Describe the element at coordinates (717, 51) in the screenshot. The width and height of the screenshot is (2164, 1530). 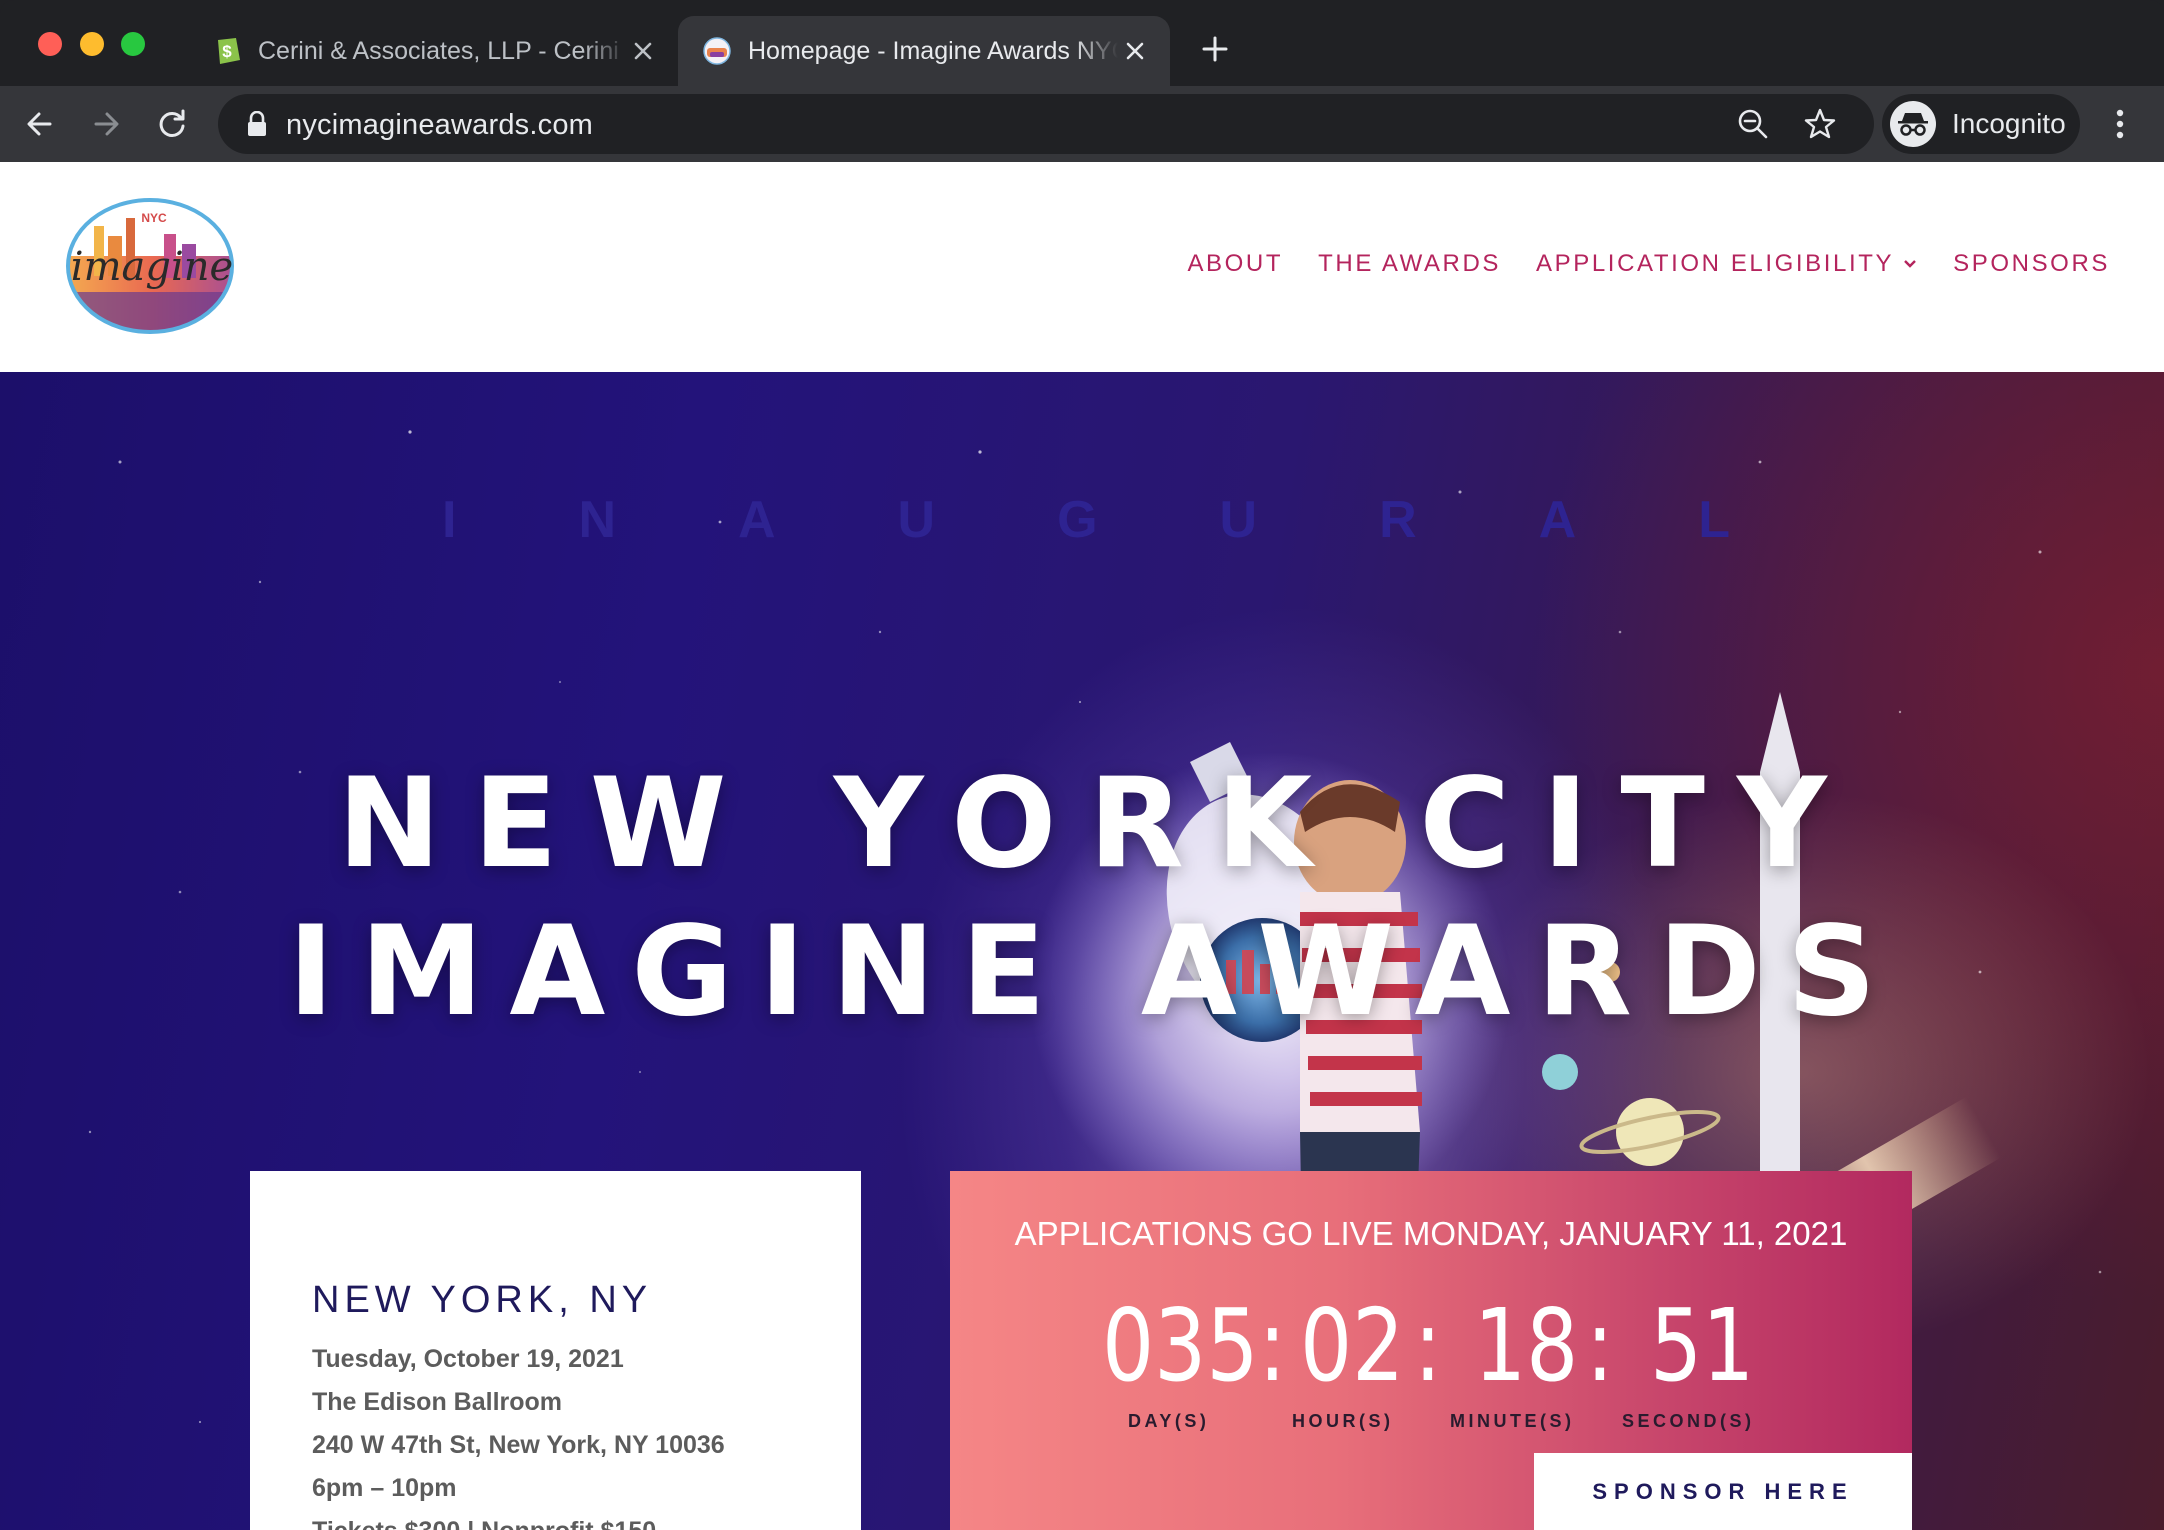
I see `imagine-favicon-icon` at that location.